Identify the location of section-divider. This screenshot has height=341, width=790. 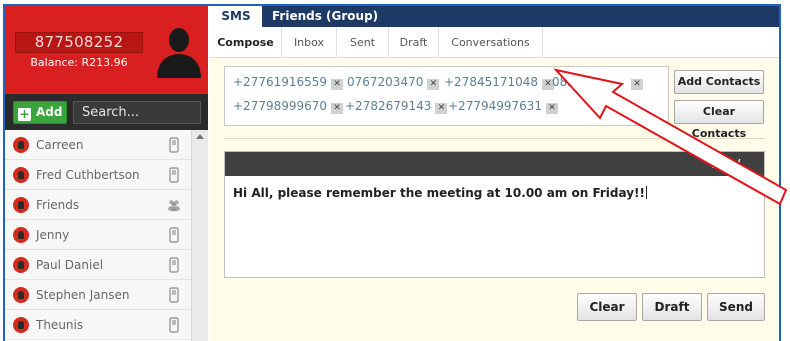
(494, 138).